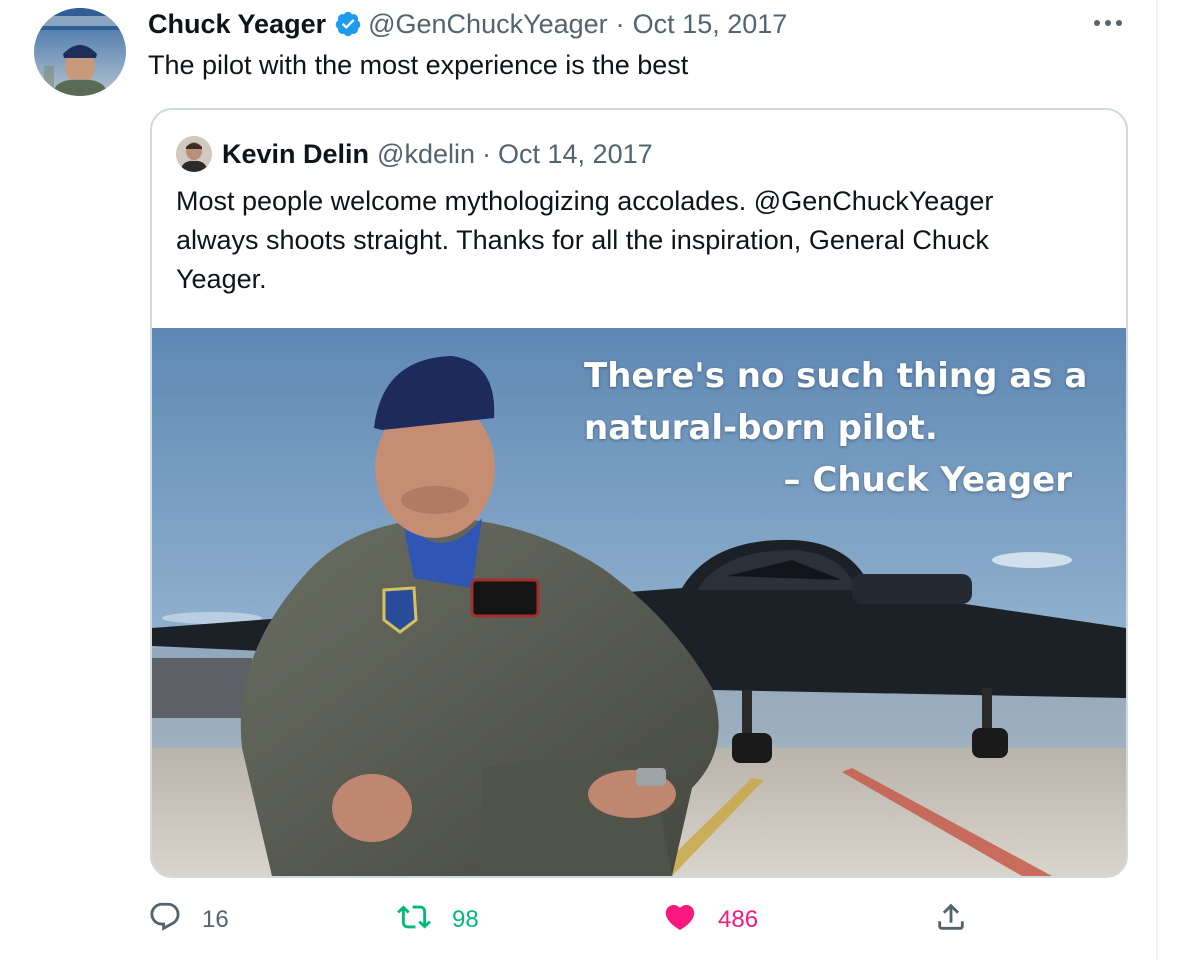 This screenshot has width=1200, height=960. I want to click on image-quote-line-2: natural-born pilot., so click(761, 428).